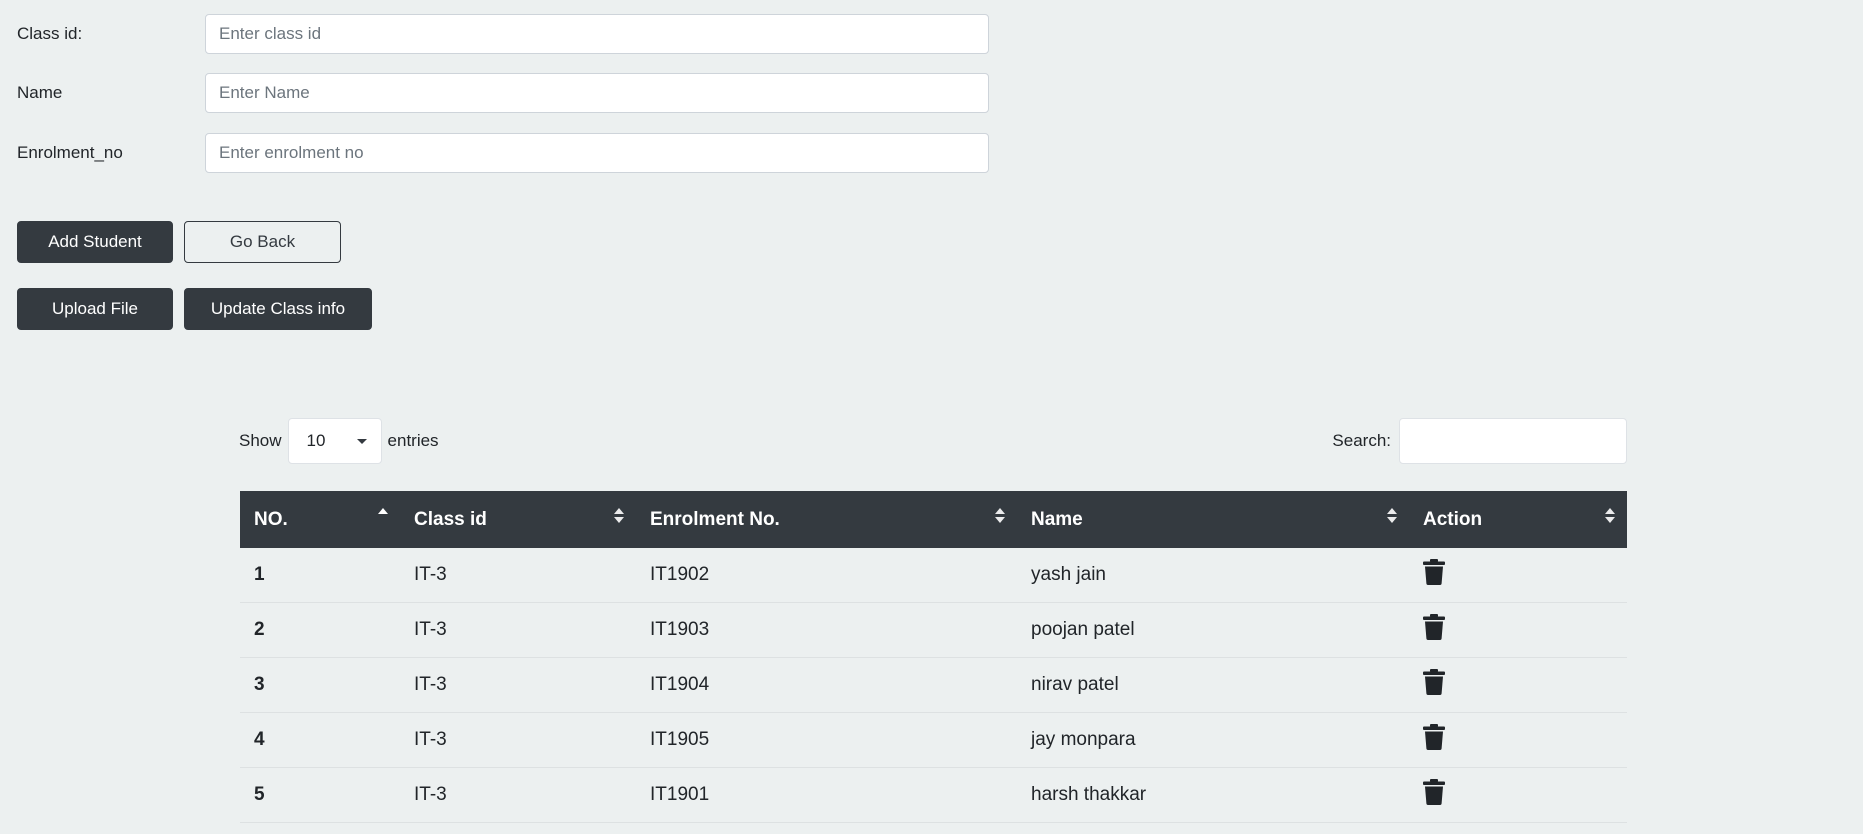 This screenshot has width=1863, height=834. Describe the element at coordinates (826, 630) in the screenshot. I see `cell-enrolment-no: IT1903` at that location.